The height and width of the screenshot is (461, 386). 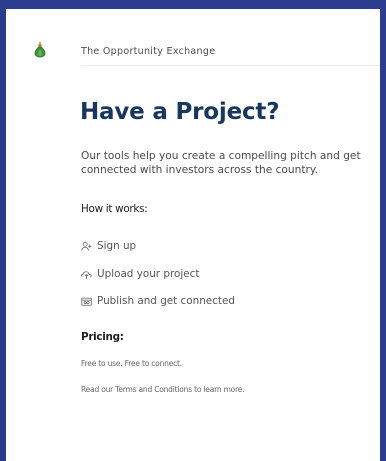 I want to click on upload-icon, so click(x=86, y=274).